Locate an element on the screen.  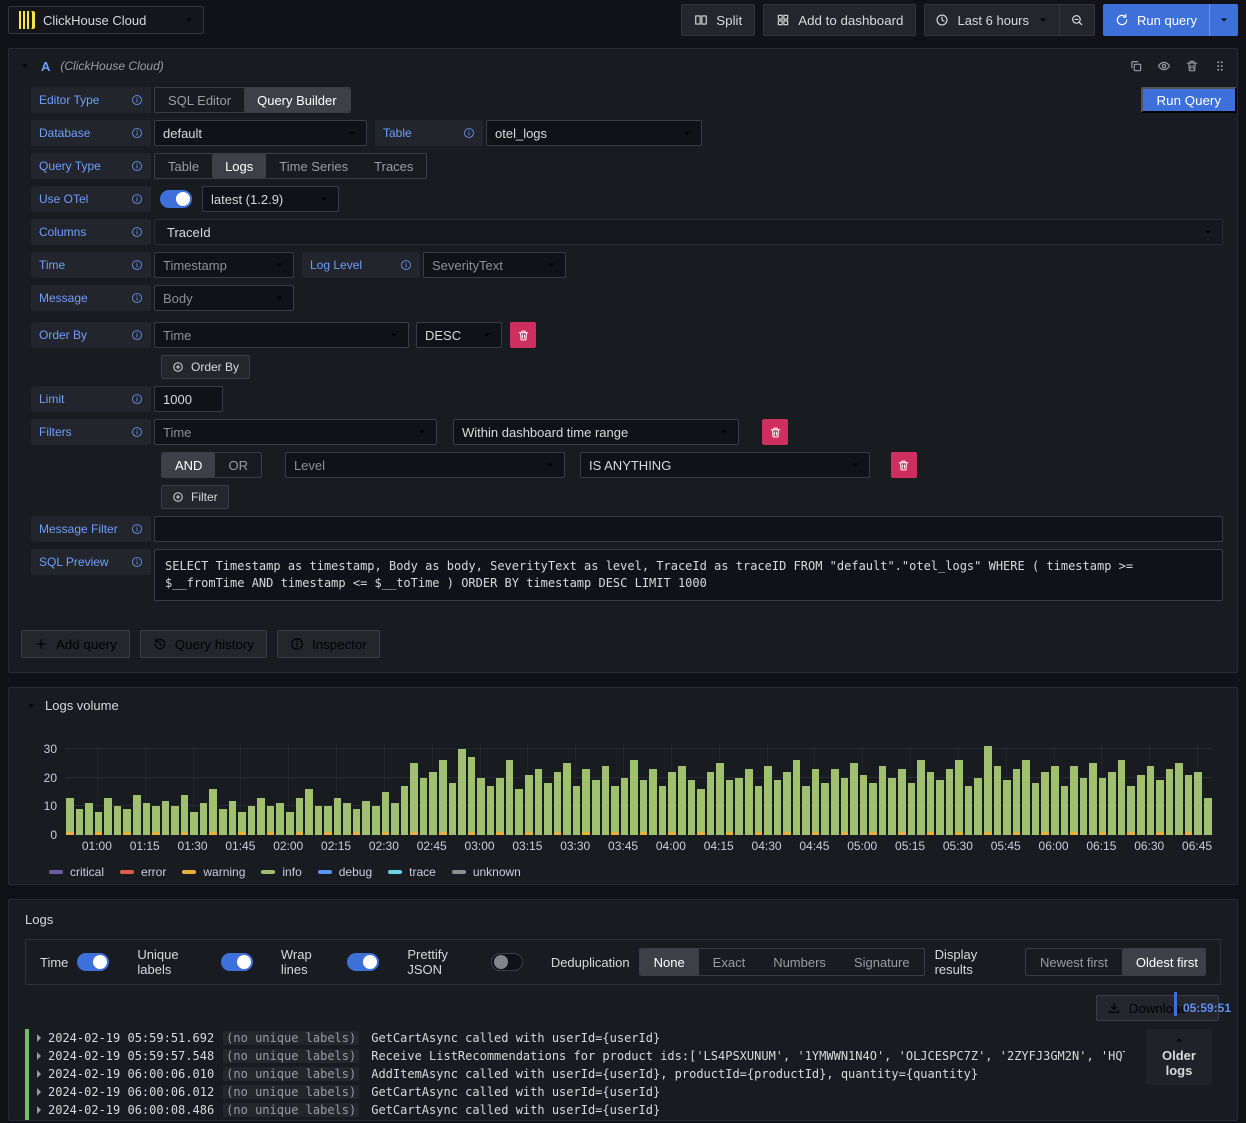
limit-input is located at coordinates (188, 399).